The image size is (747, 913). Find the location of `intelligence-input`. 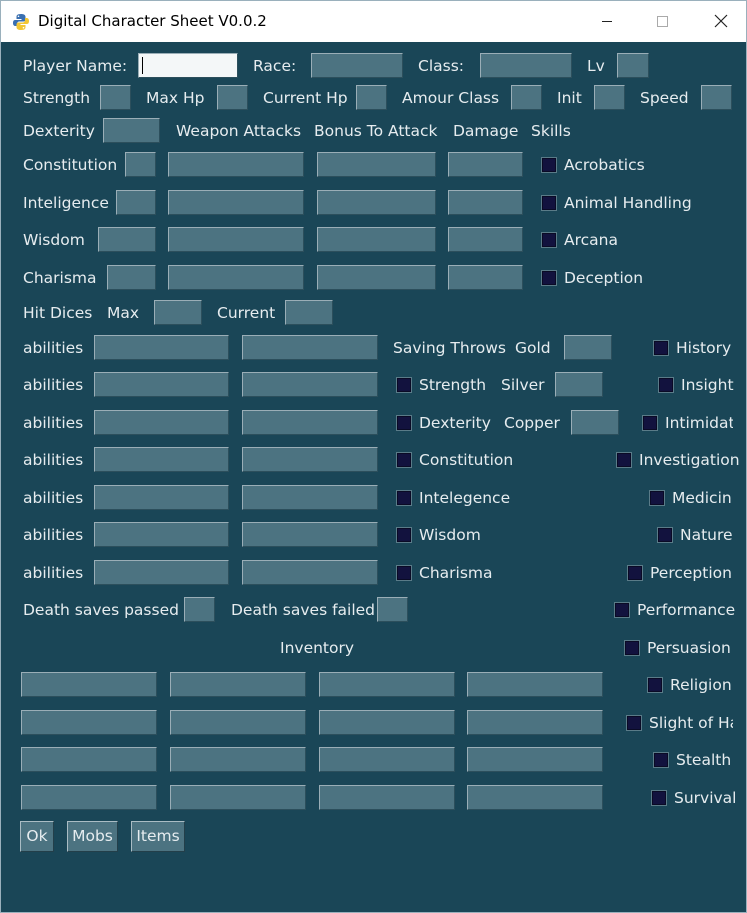

intelligence-input is located at coordinates (136, 202).